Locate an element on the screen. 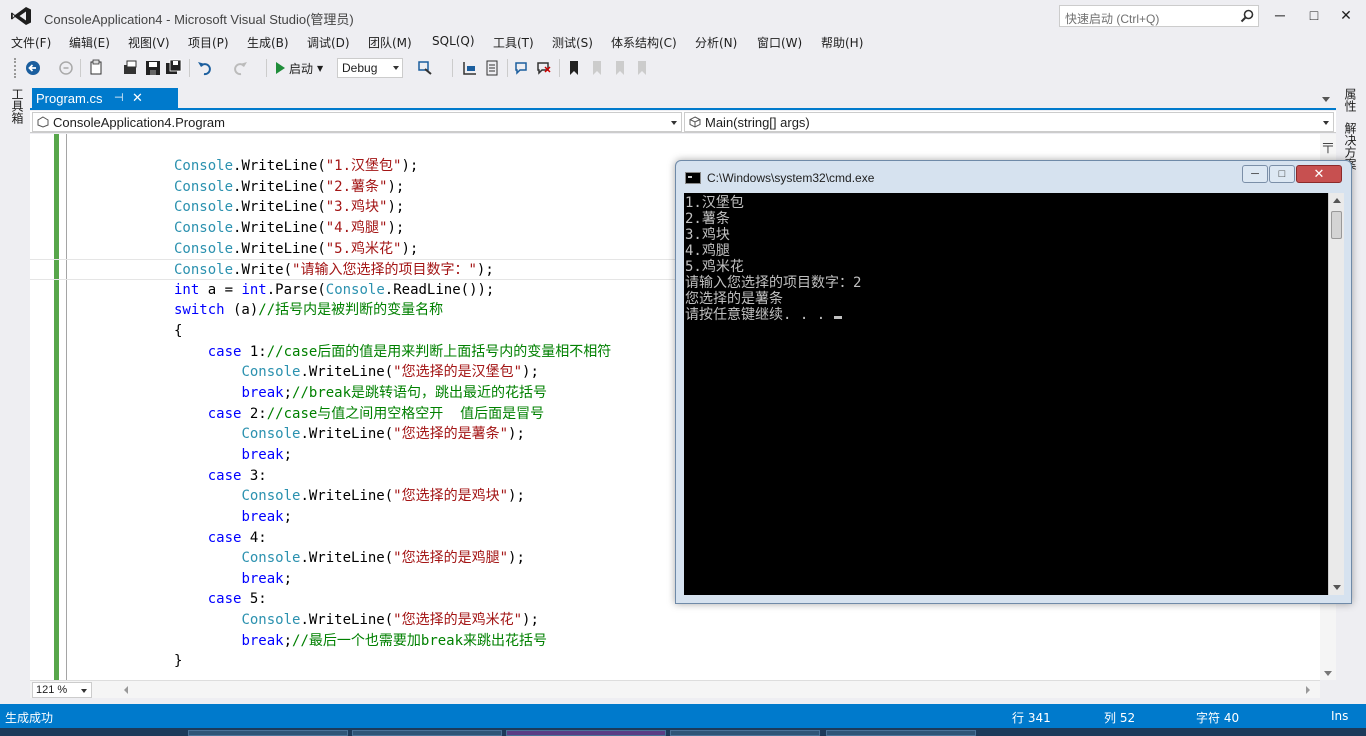 This screenshot has height=736, width=1366. code-token: //break是跳转语句，跳出最近的花括号 is located at coordinates (420, 393).